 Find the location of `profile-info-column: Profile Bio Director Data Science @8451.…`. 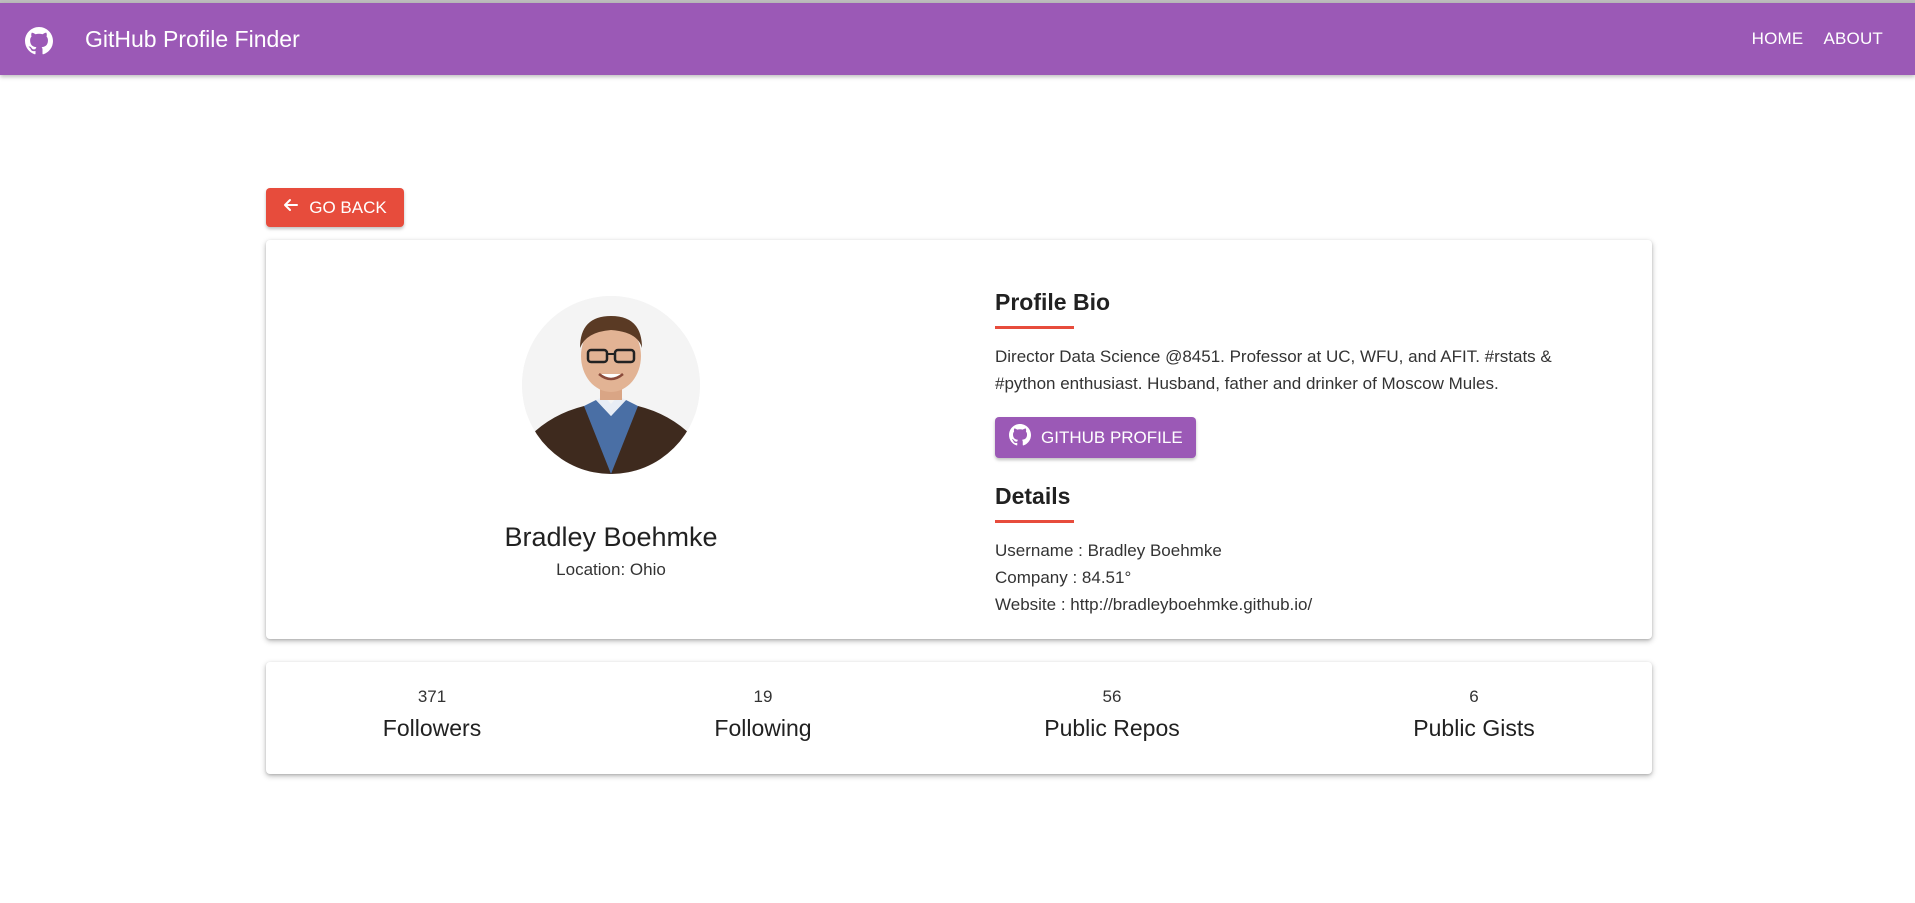

profile-info-column: Profile Bio Director Data Science @8451.… is located at coordinates (1305, 453).